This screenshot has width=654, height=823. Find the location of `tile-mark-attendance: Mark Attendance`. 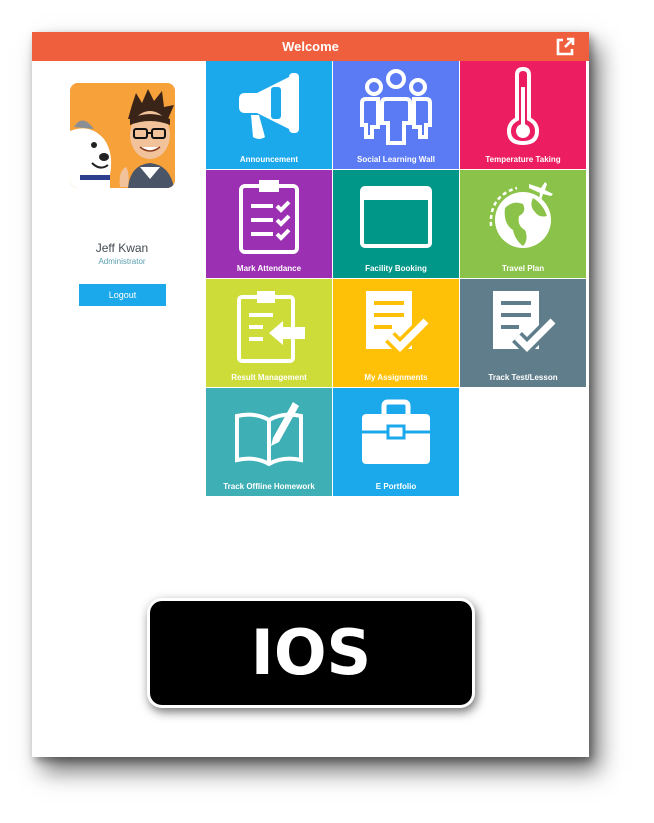

tile-mark-attendance: Mark Attendance is located at coordinates (269, 224).